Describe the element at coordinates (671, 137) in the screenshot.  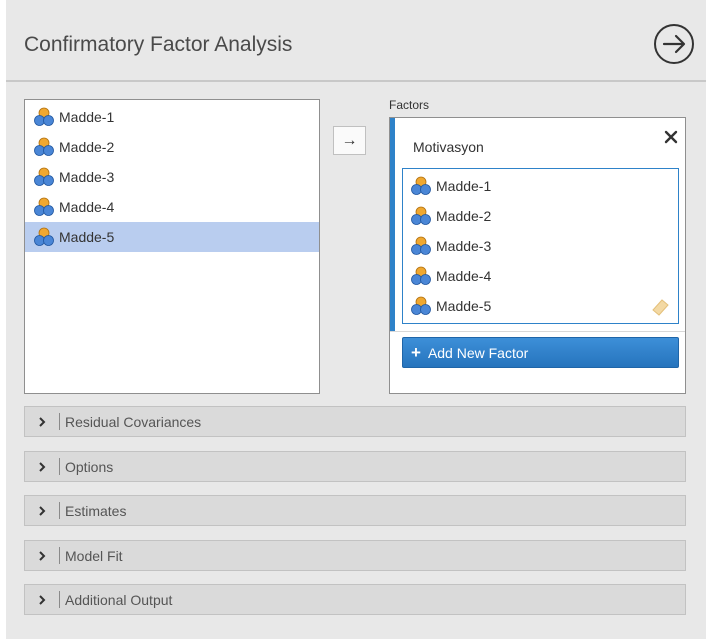
I see `close-icon` at that location.